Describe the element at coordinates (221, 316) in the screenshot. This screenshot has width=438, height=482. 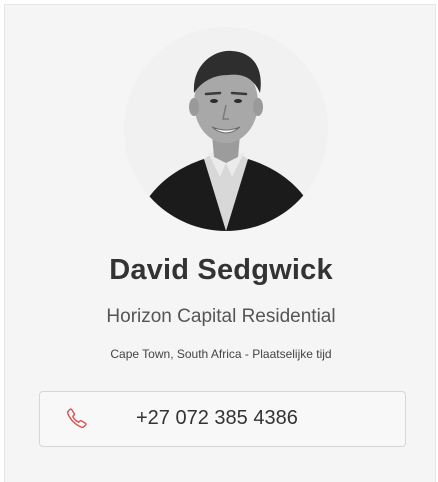
I see `agent-company: Horizon Capital Residential` at that location.